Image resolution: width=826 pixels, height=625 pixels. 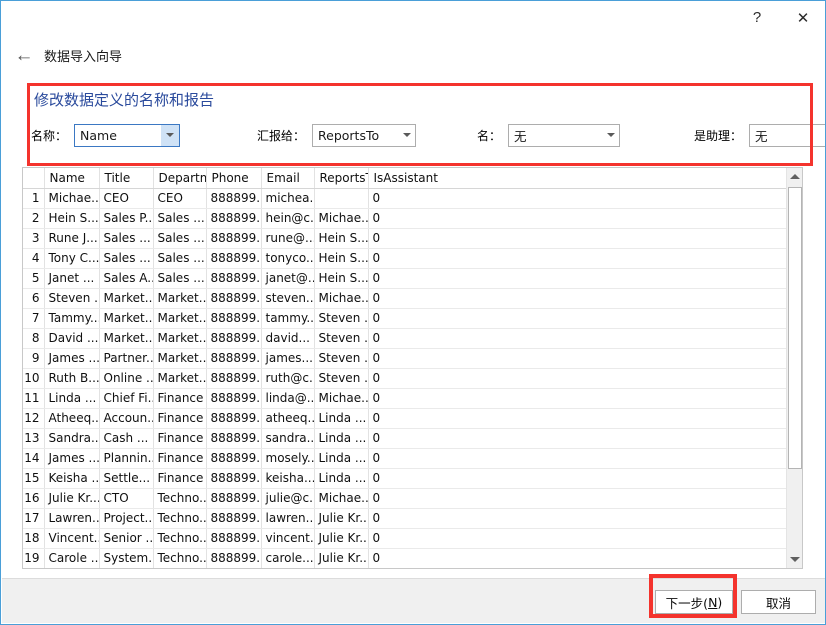 What do you see at coordinates (72, 178) in the screenshot?
I see `column-header-name: Name` at bounding box center [72, 178].